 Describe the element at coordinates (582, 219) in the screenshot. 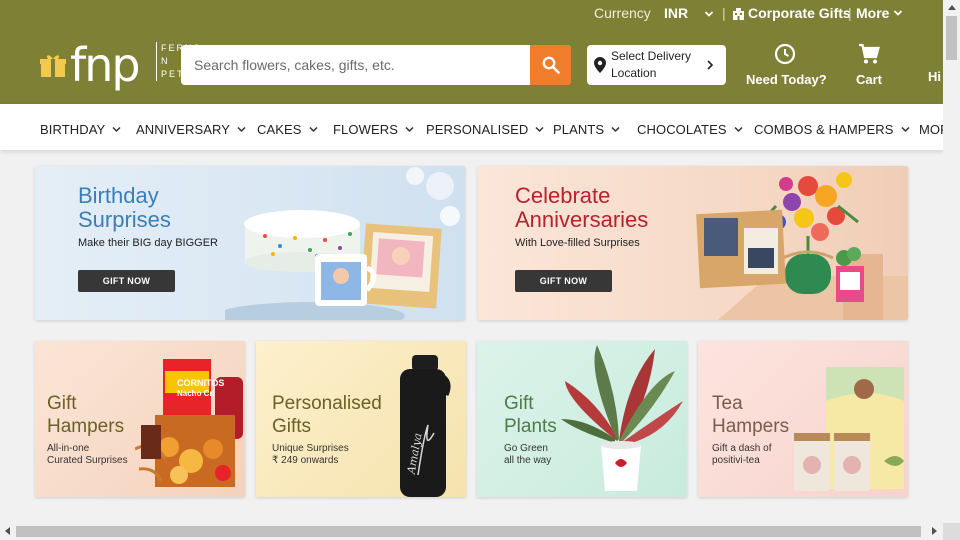

I see `banner-title-line-2: Anniversaries` at that location.